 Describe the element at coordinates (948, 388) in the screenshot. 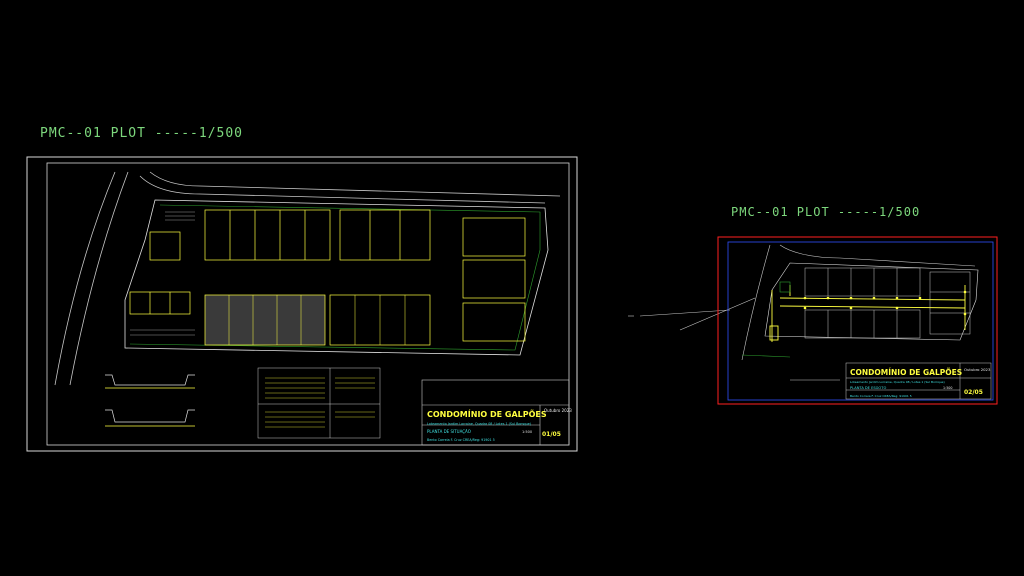

I see `sheet2-scale: 1:500` at that location.